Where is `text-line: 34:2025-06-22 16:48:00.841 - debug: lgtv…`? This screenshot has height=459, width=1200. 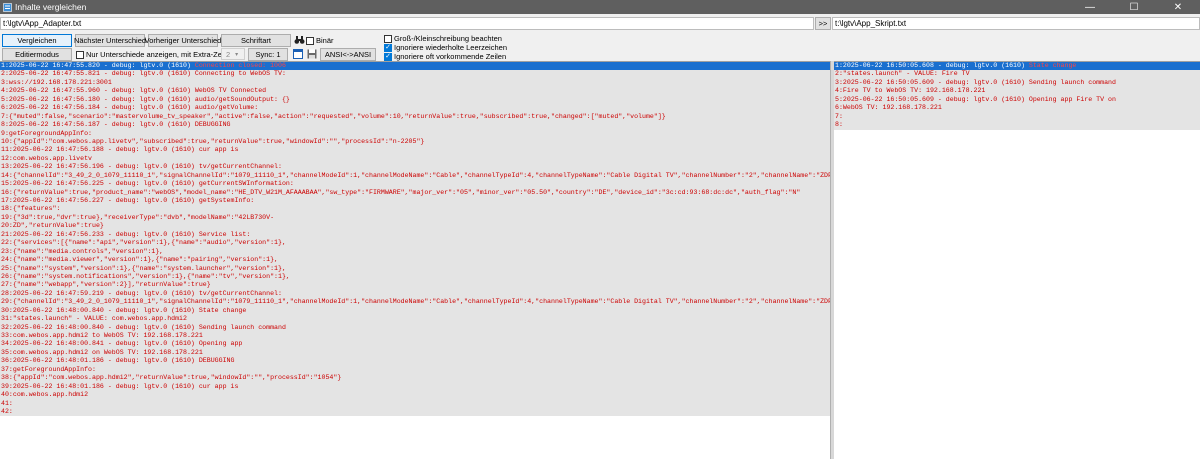 text-line: 34:2025-06-22 16:48:00.841 - debug: lgtv… is located at coordinates (415, 344).